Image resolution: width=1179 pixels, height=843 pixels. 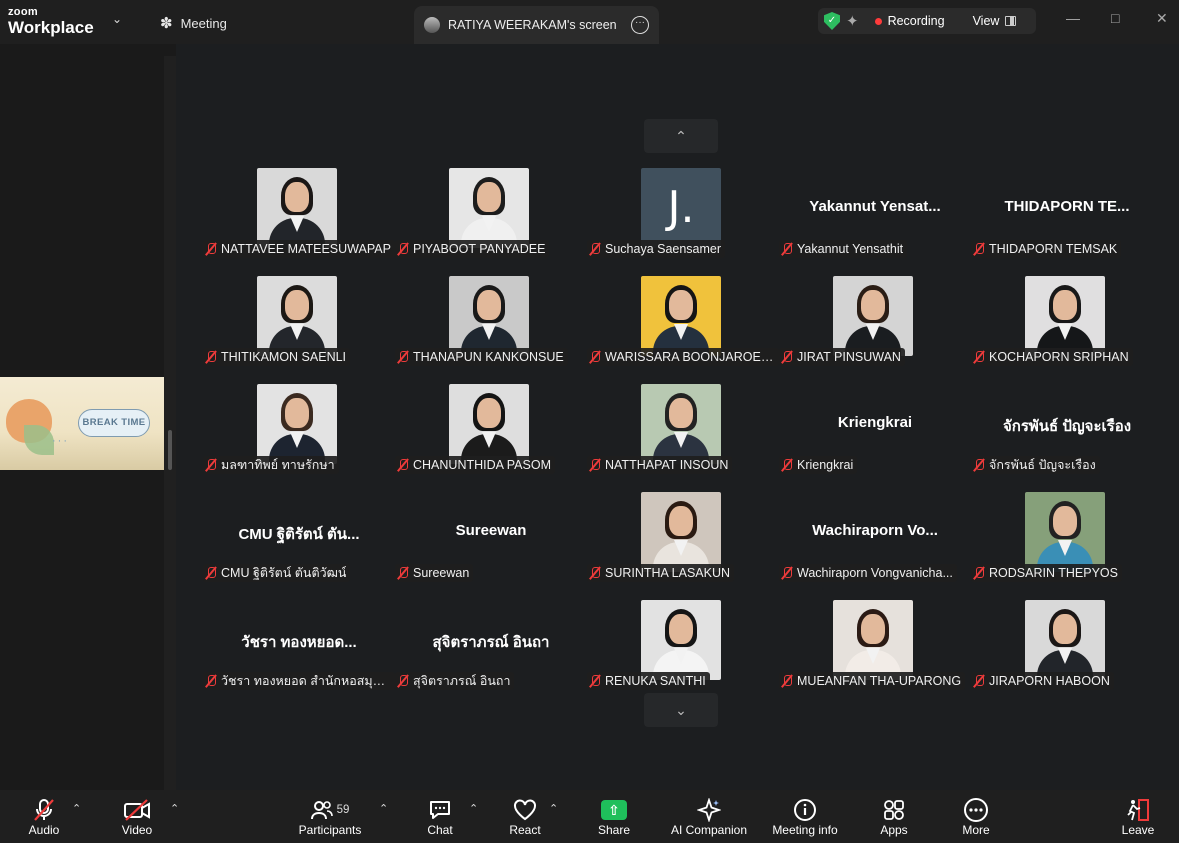 I want to click on participants-icon-wrap: 59, so click(x=330, y=806).